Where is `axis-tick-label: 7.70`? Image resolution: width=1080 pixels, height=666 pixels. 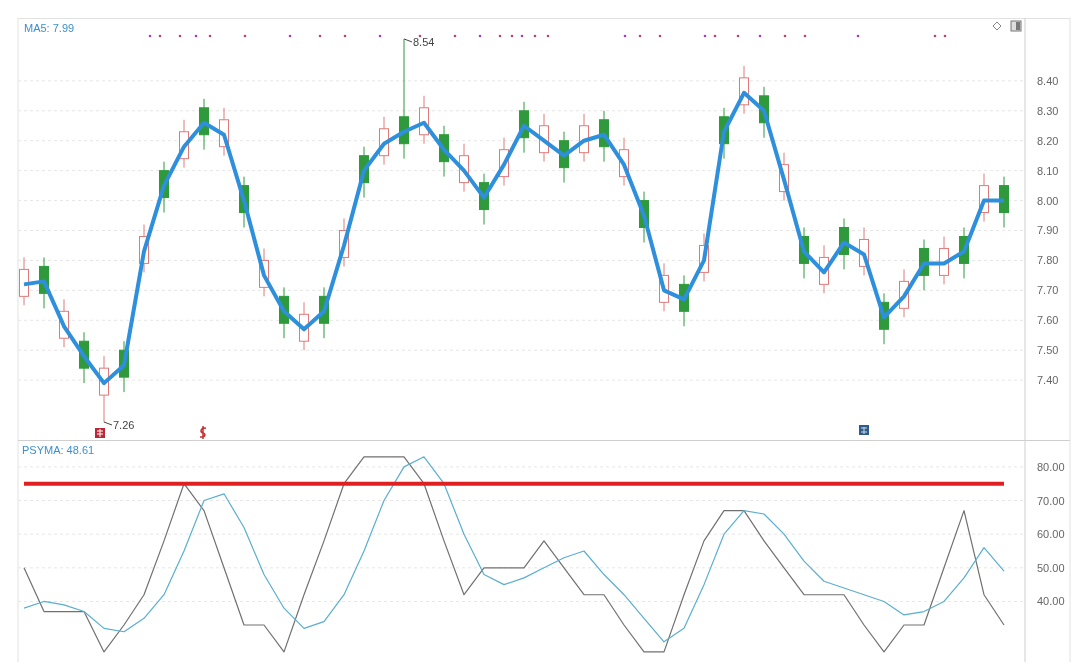 axis-tick-label: 7.70 is located at coordinates (1048, 290).